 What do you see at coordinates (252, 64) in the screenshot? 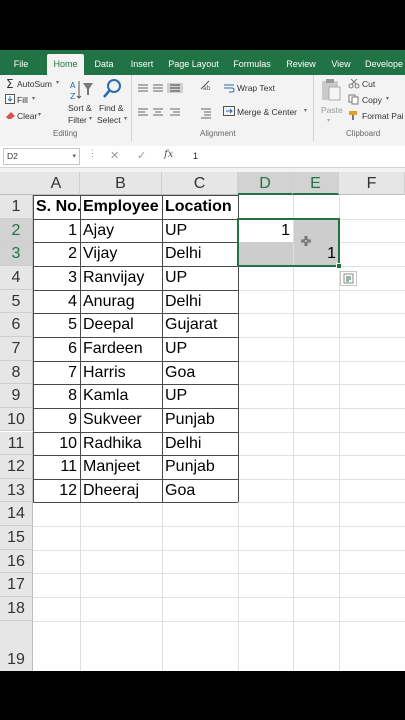
I see `tab-formulas: Formulas` at bounding box center [252, 64].